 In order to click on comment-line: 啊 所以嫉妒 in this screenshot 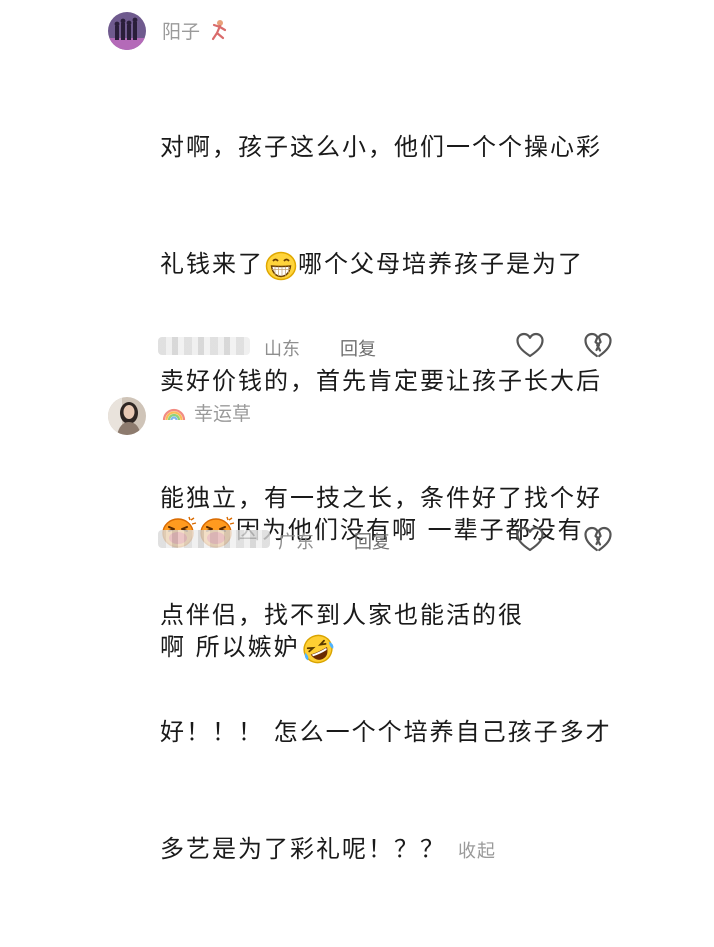, I will do `click(395, 647)`.